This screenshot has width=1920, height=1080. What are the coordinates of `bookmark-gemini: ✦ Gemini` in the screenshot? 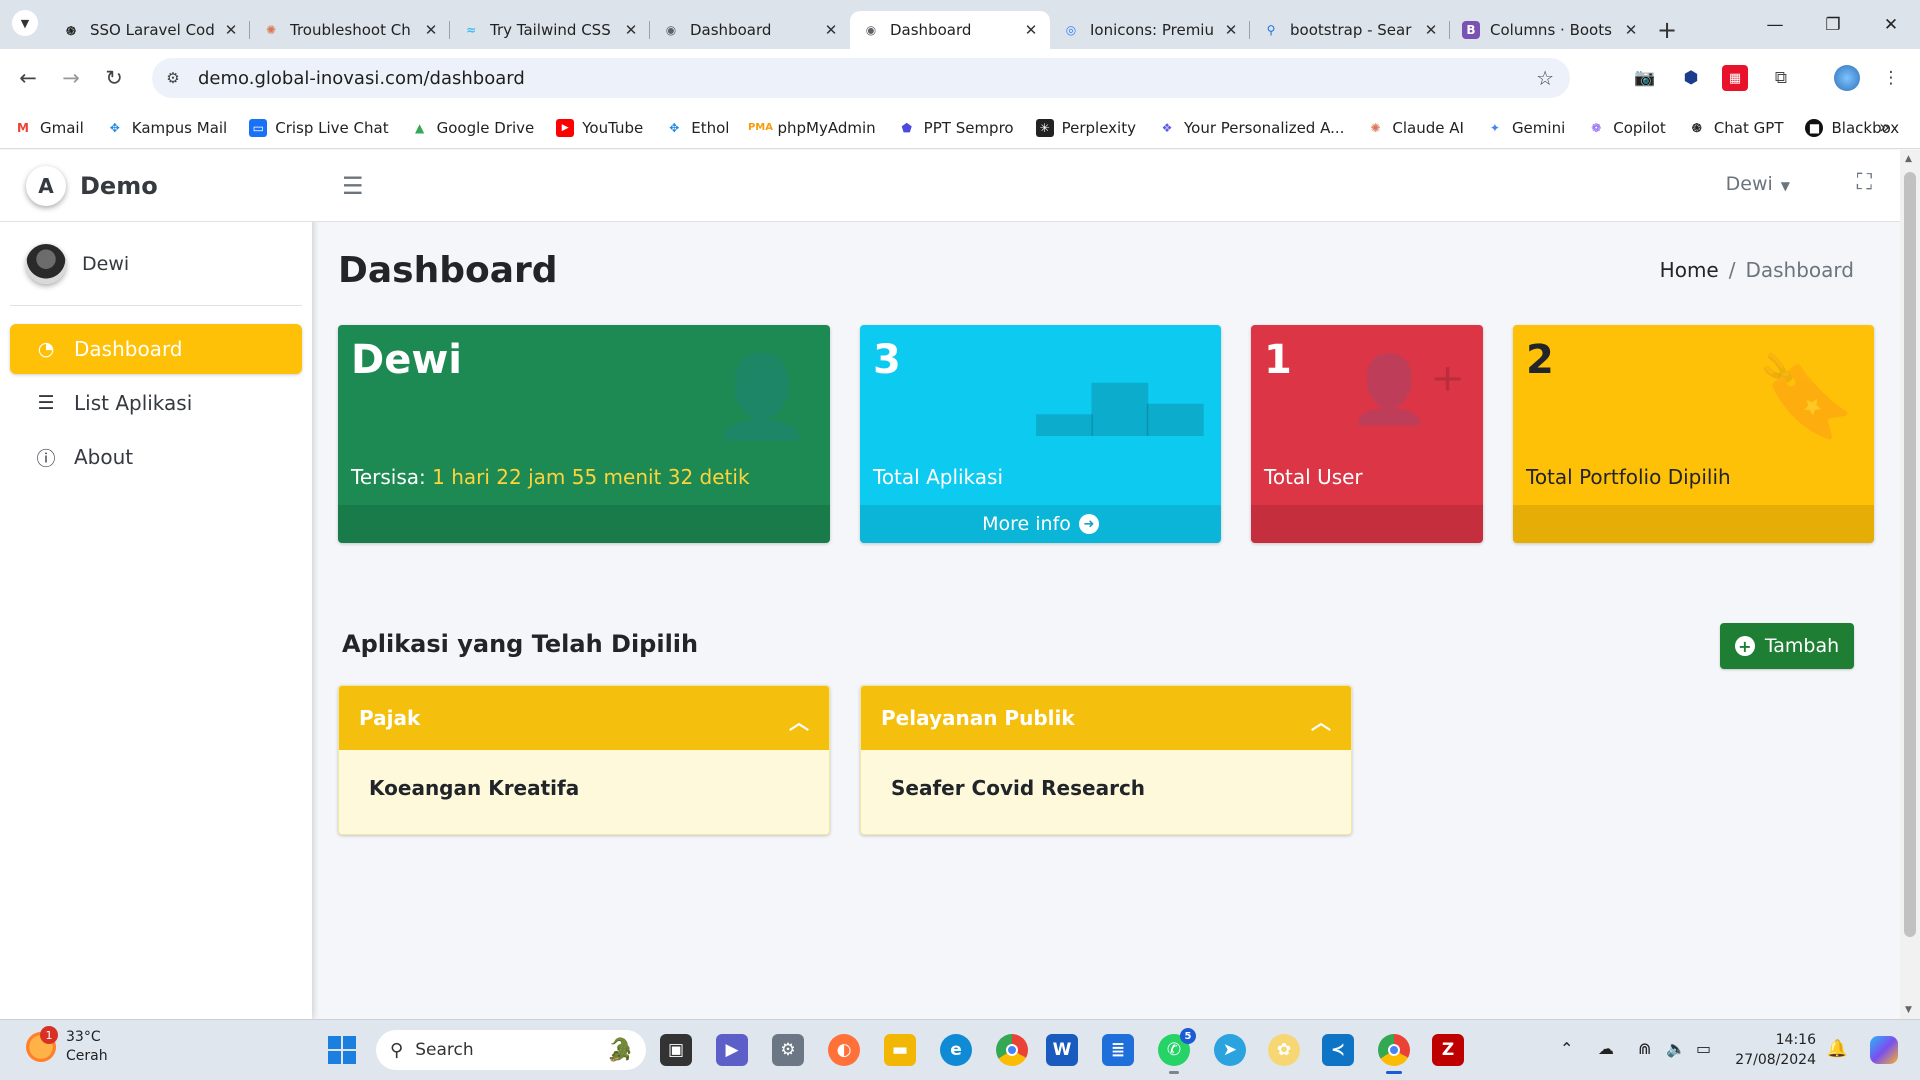 It's located at (1525, 128).